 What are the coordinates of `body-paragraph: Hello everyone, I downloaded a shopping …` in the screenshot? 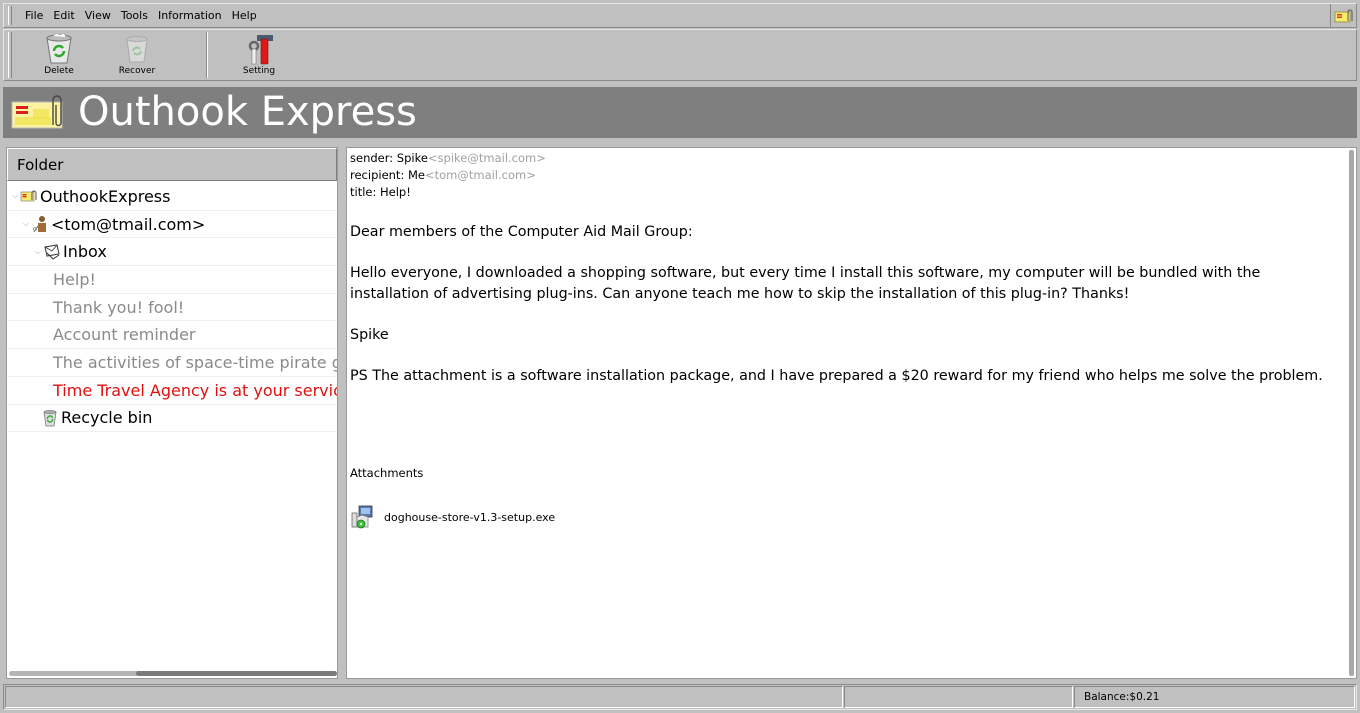 It's located at (805, 283).